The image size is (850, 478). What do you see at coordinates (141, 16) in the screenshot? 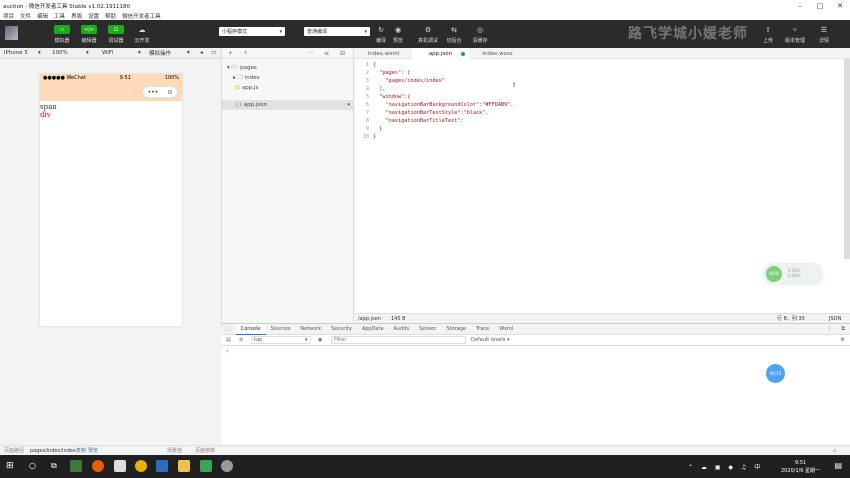
I see `menu-devtools: 微信开发者工具` at bounding box center [141, 16].